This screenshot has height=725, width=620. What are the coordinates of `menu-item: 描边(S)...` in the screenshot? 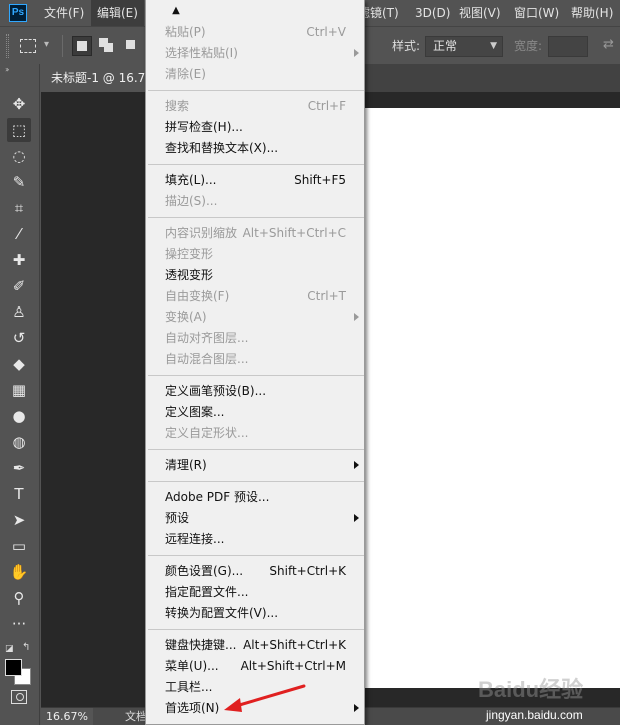 It's located at (255, 201).